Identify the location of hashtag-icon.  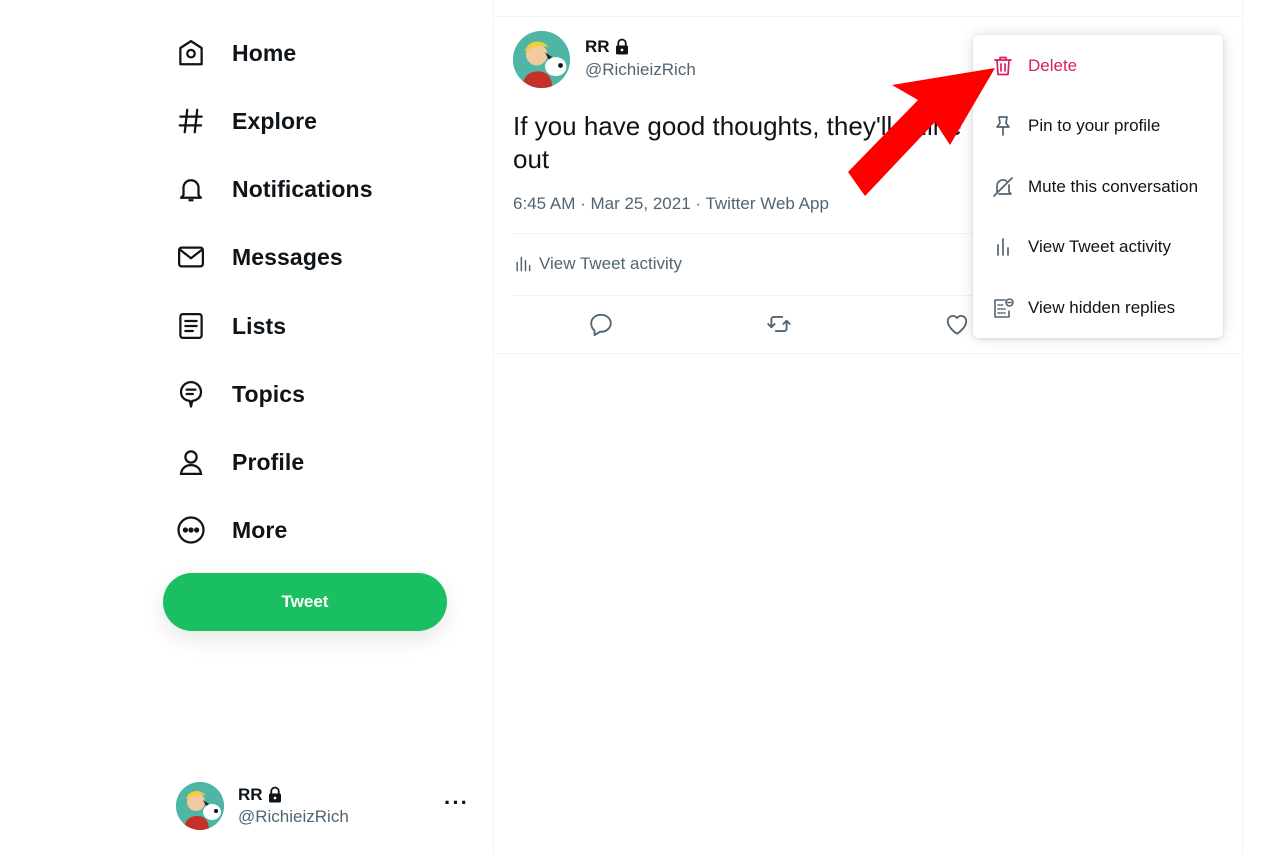
(191, 121).